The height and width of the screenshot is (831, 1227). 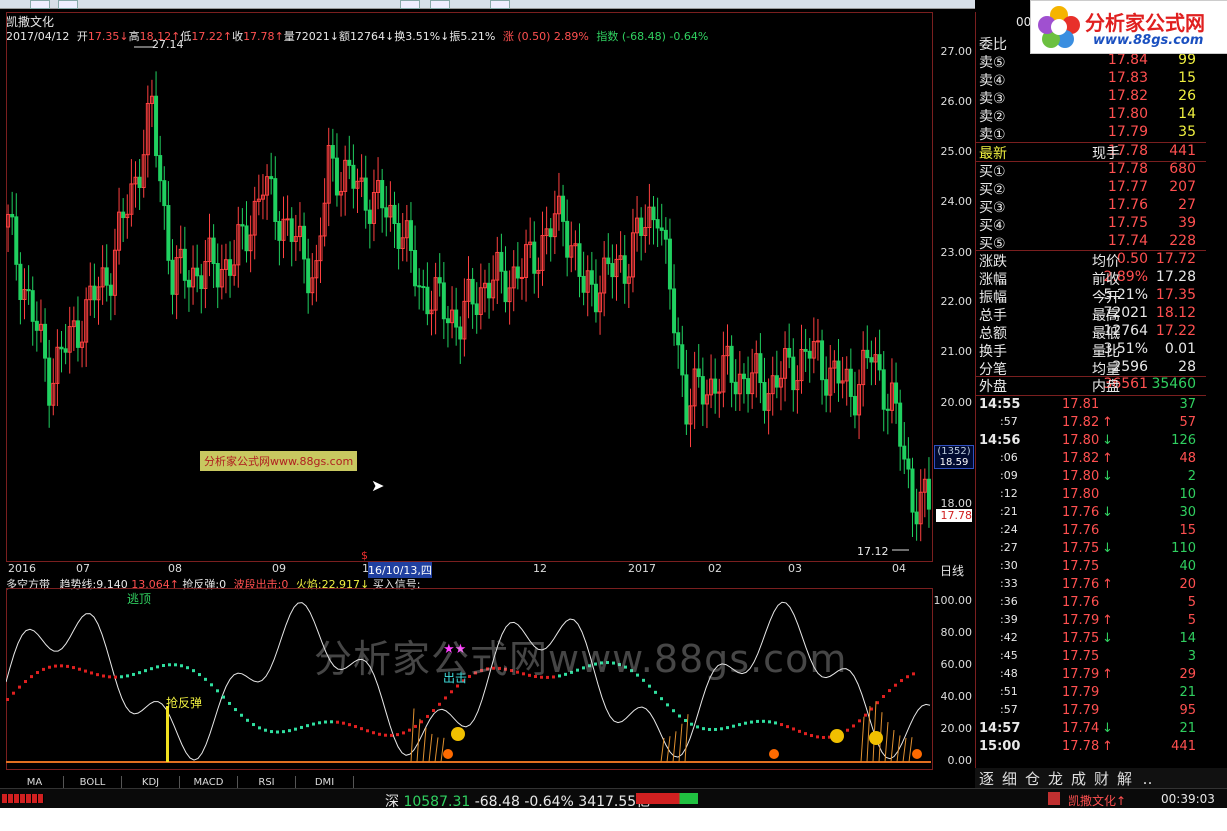 I want to click on date-label: 2017, so click(x=642, y=568).